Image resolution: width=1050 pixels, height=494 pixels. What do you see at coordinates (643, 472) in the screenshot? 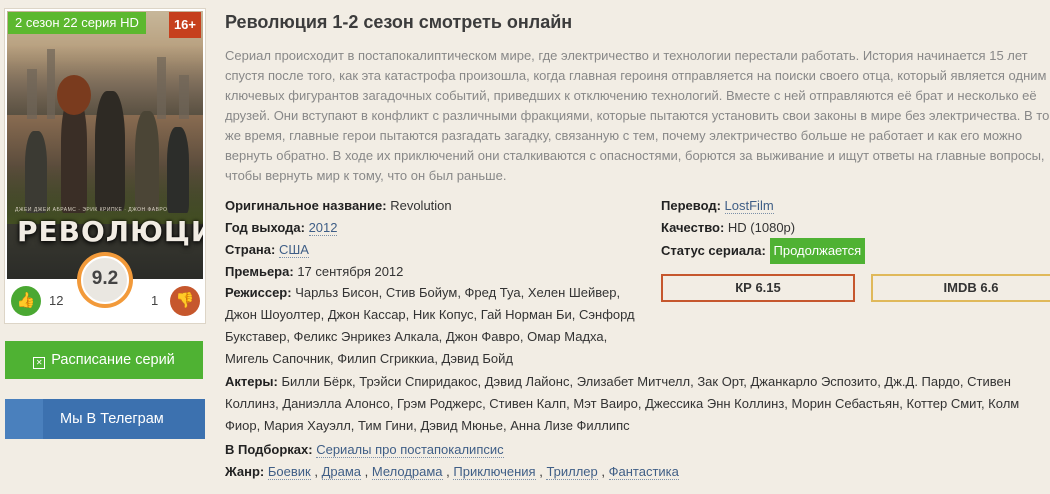
I see `genre-link: Фантастика` at bounding box center [643, 472].